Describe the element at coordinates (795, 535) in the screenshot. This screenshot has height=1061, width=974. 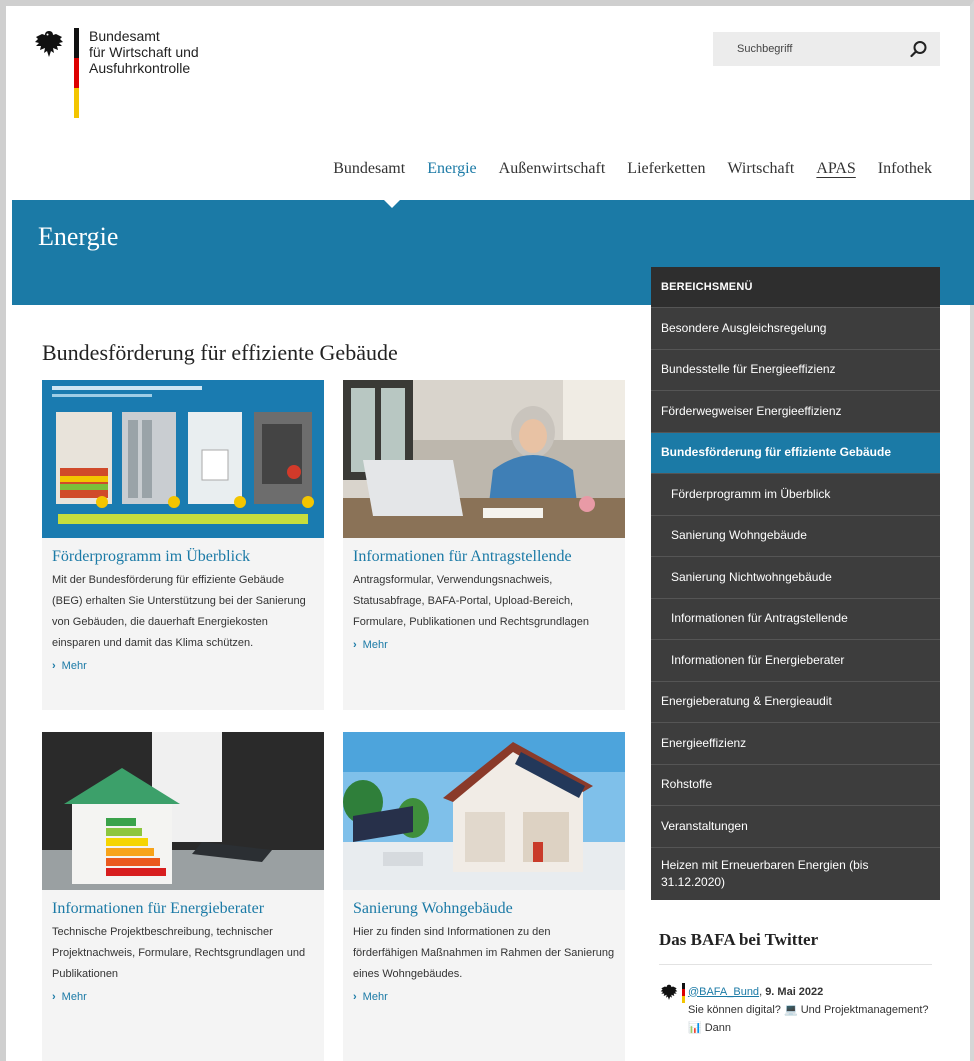
I see `sidebar-subitem-sanierung-wohngebaeude: Sanierung Wohngebäude` at that location.